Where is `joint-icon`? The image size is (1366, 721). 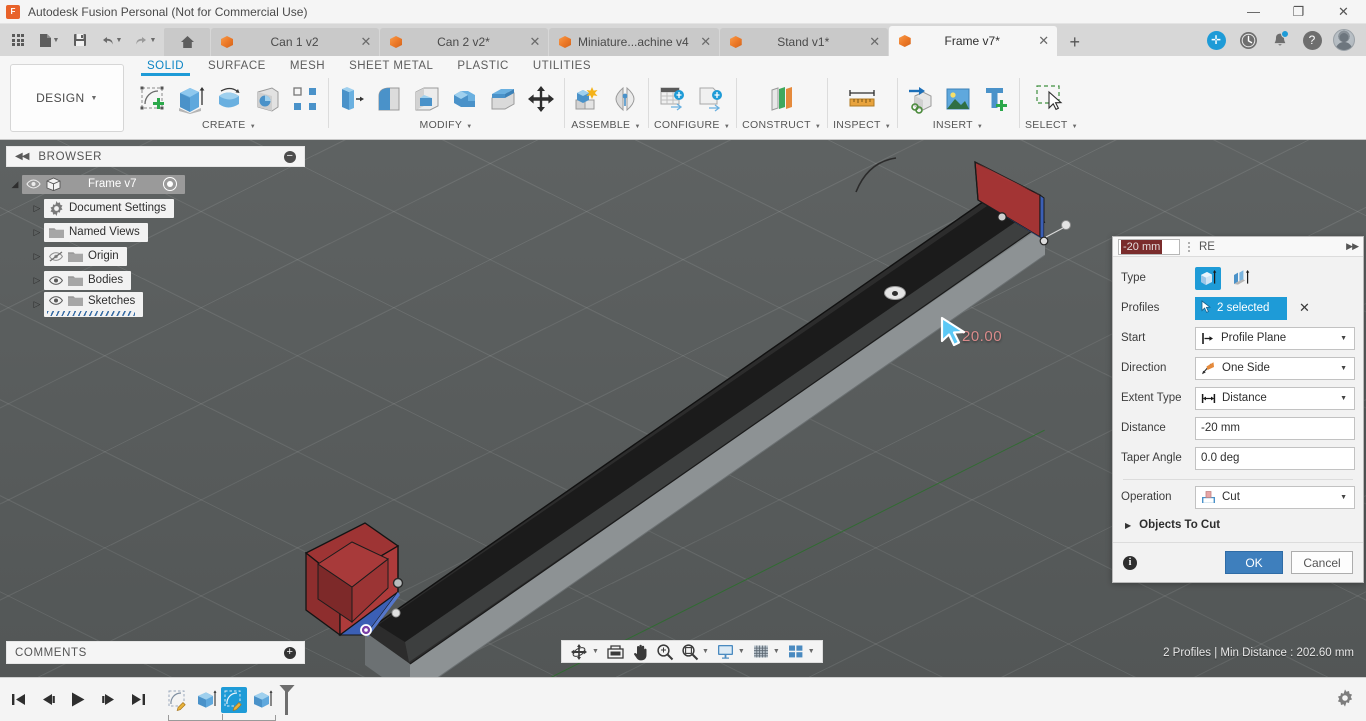 joint-icon is located at coordinates (625, 99).